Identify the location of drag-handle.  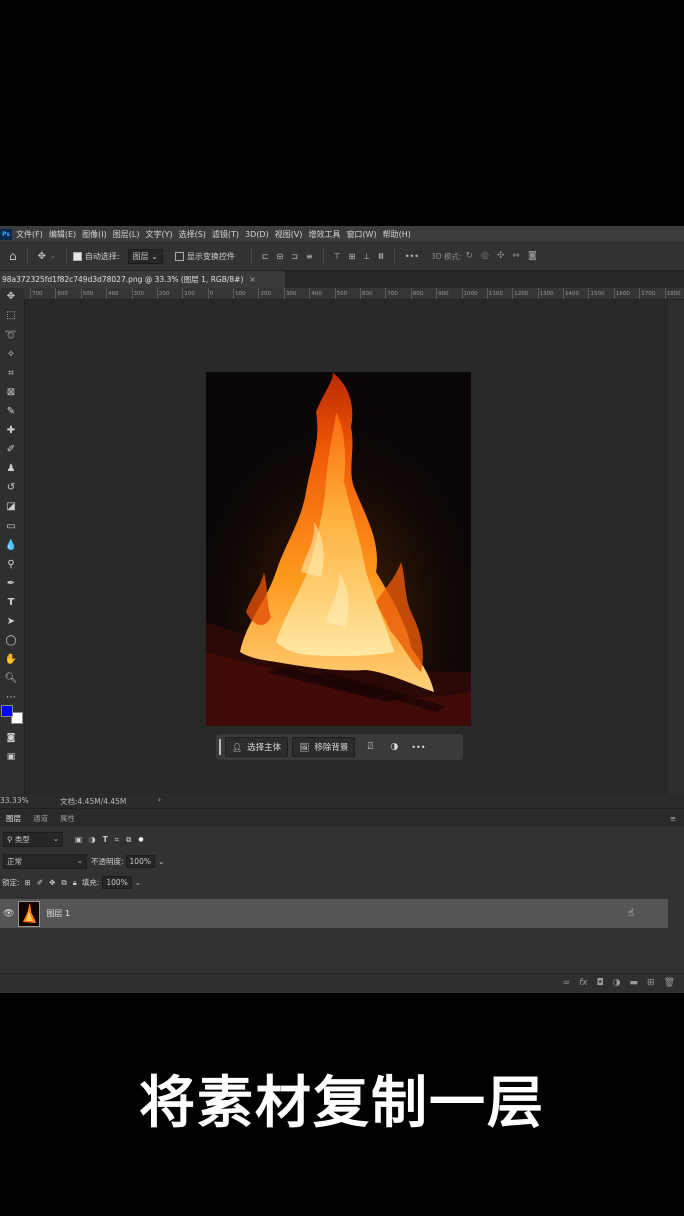
(220, 747).